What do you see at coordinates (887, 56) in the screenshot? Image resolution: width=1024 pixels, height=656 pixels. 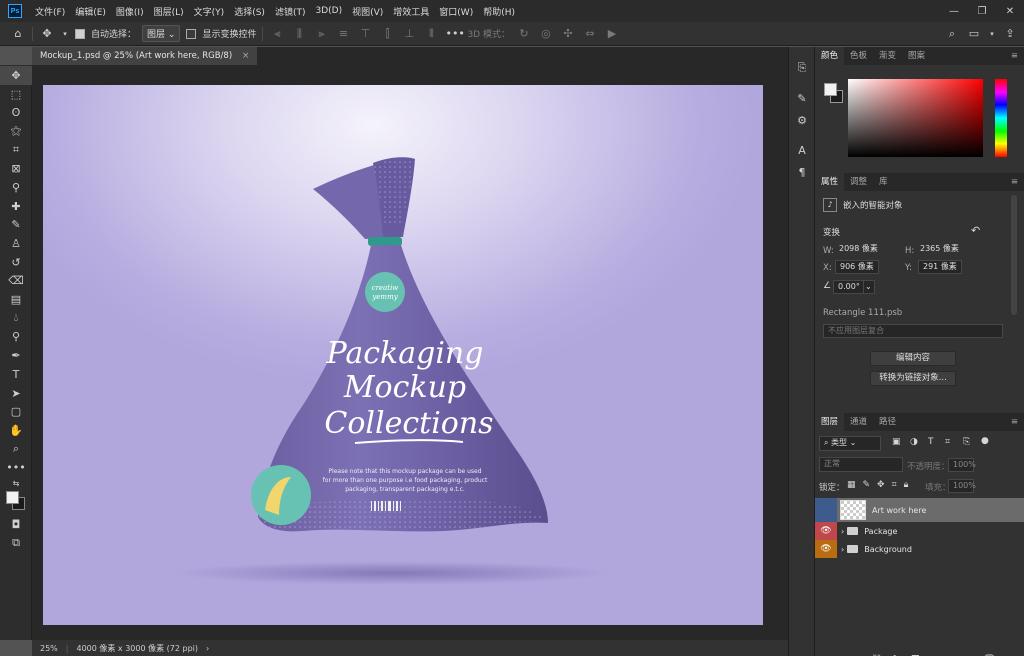 I see `tab-gradients: 渐变` at bounding box center [887, 56].